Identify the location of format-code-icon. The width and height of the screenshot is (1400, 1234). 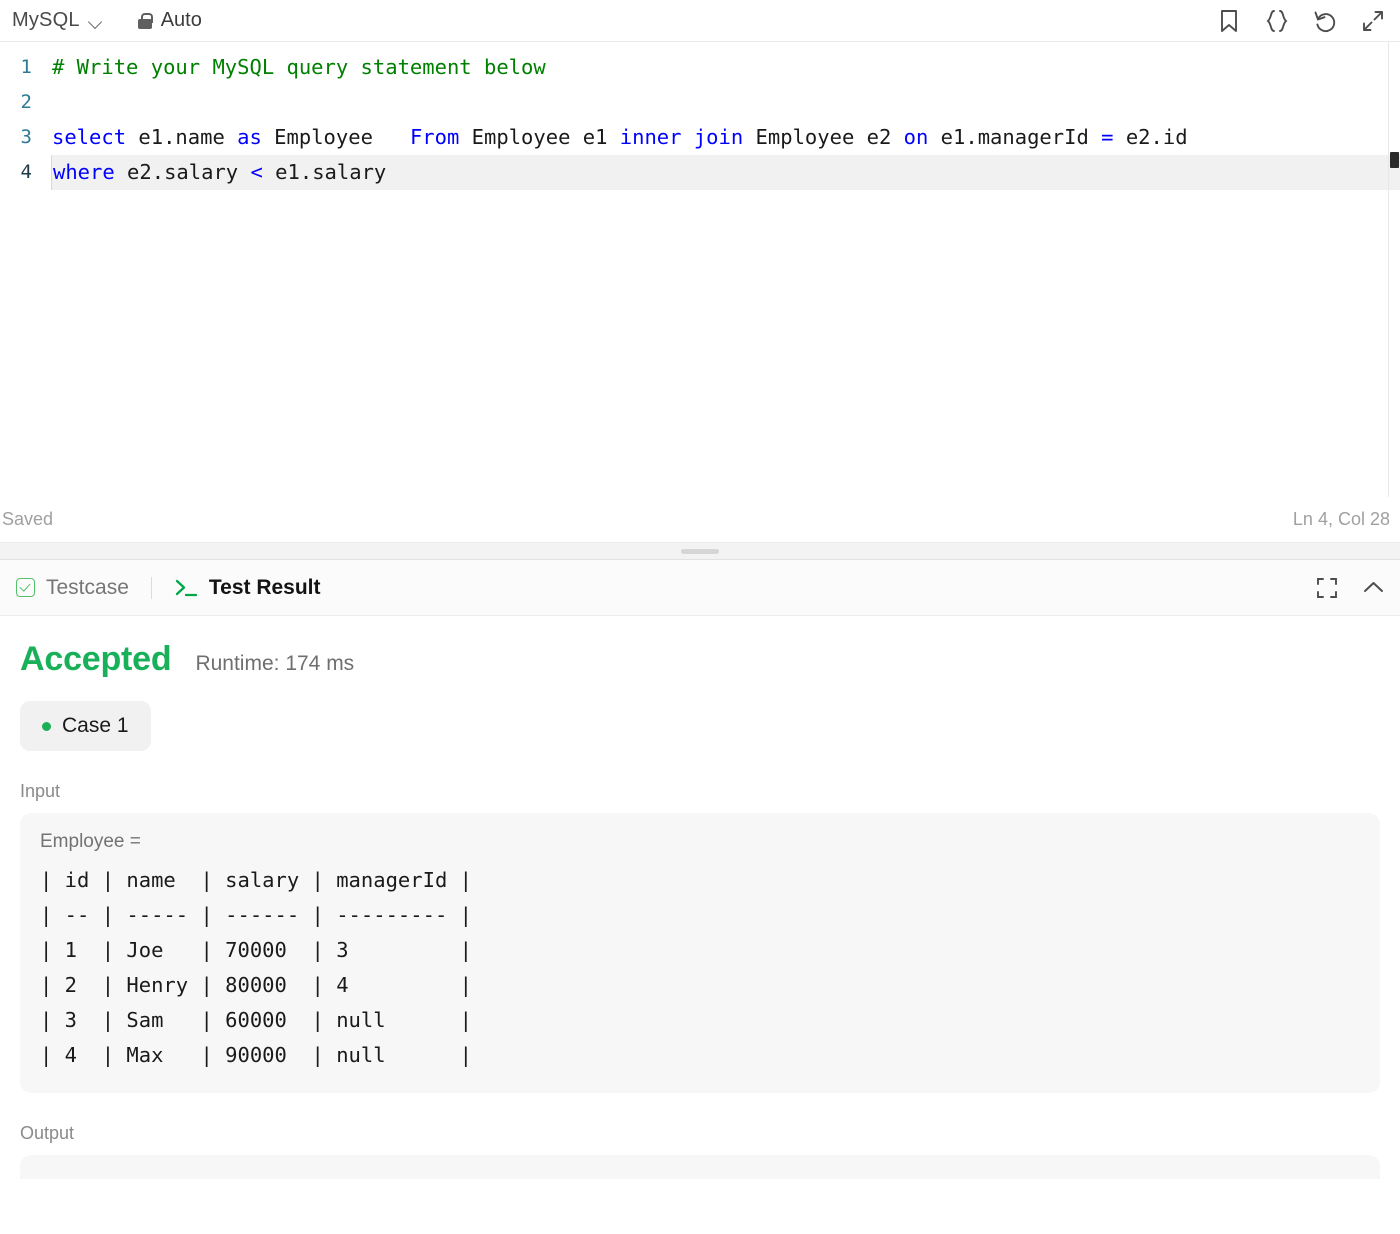
(1277, 21).